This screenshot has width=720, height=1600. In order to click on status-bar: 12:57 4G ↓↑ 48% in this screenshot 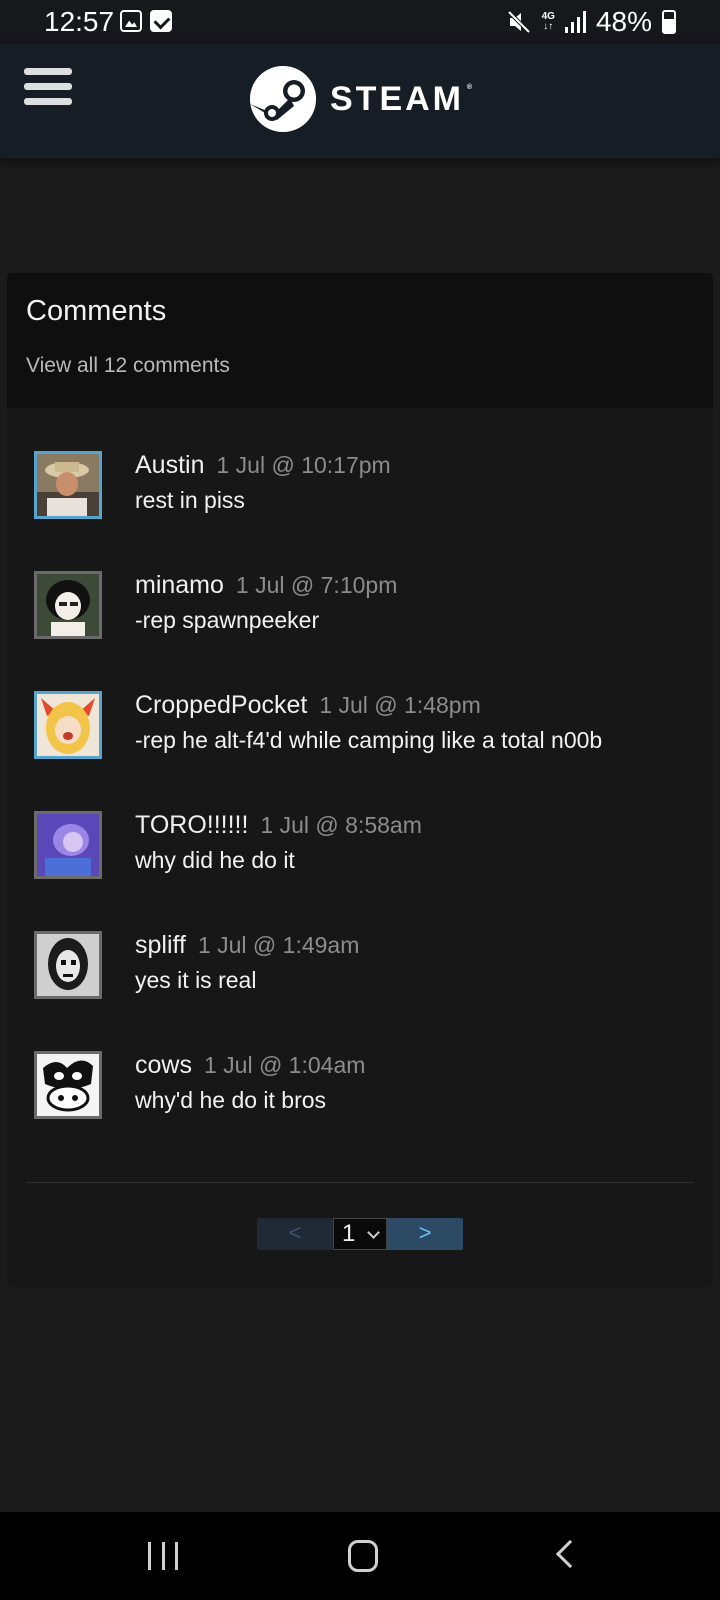, I will do `click(360, 22)`.